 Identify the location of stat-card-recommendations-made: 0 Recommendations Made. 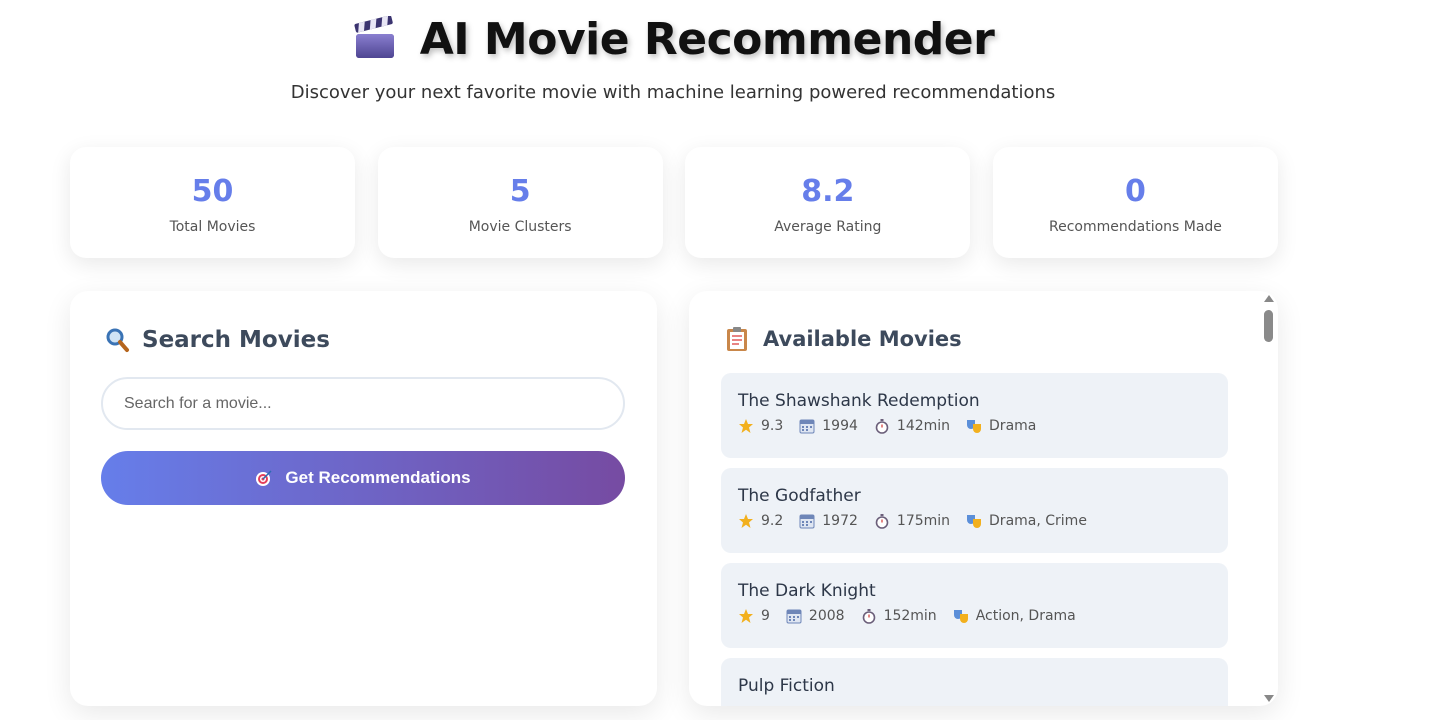
(1135, 202).